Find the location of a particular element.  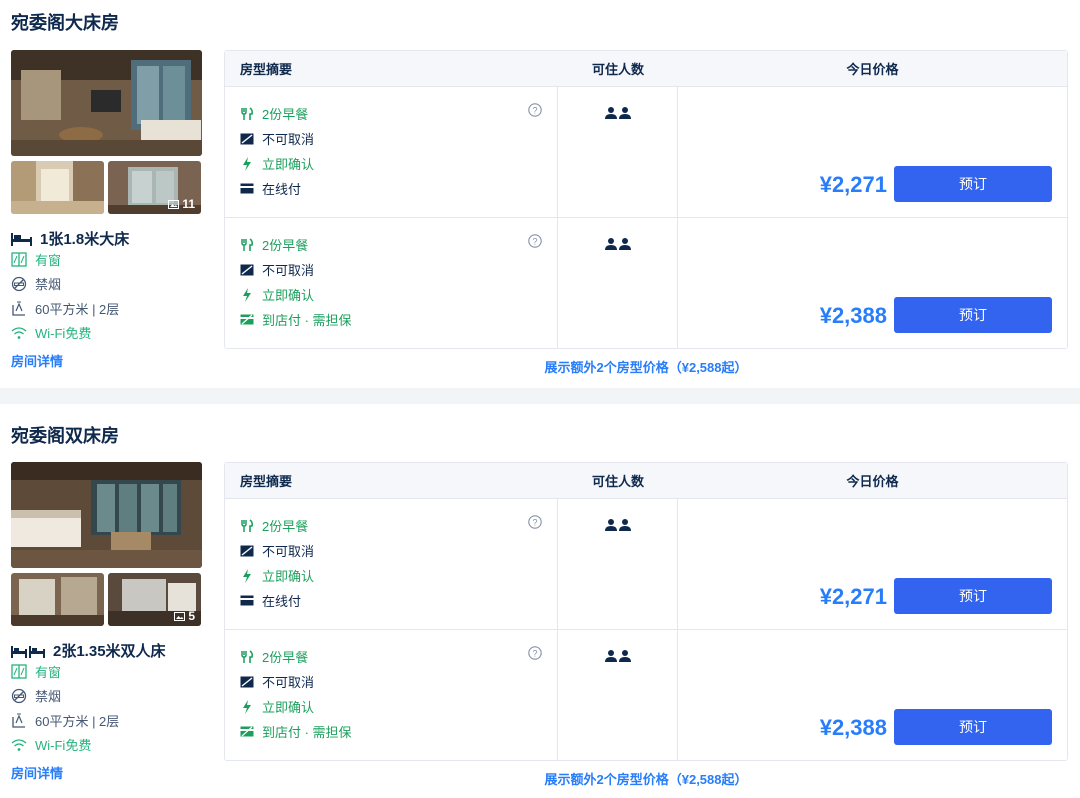

room-photo-thumb: 5 is located at coordinates (154, 599).